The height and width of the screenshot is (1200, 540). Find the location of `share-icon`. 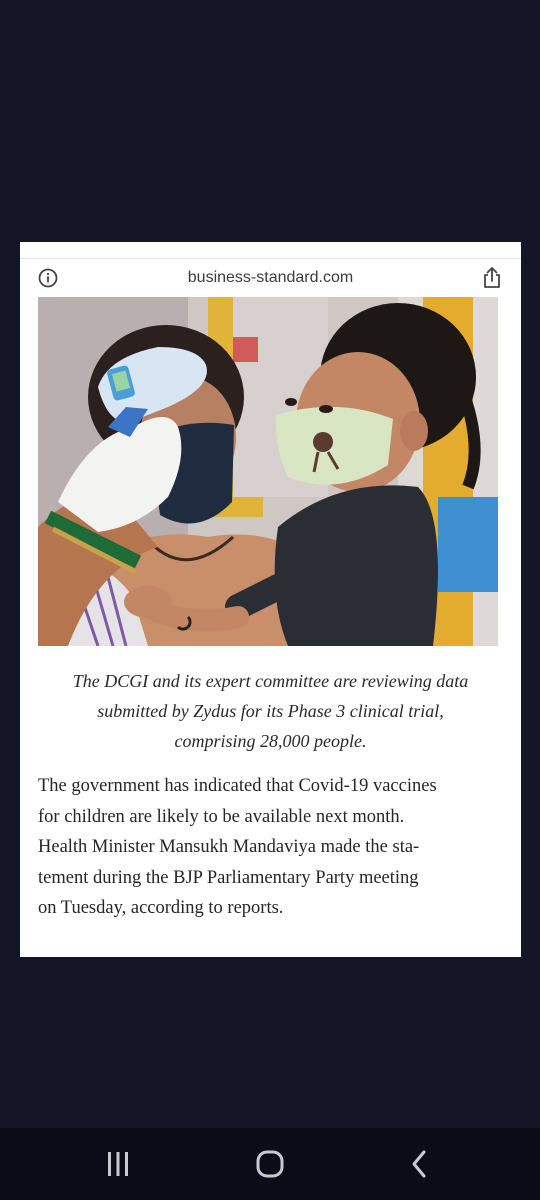

share-icon is located at coordinates (492, 278).